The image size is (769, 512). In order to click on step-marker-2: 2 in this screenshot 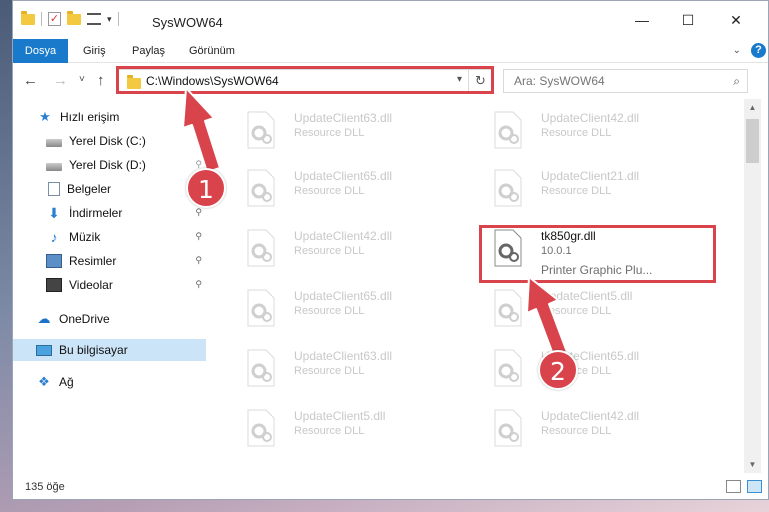, I will do `click(558, 370)`.